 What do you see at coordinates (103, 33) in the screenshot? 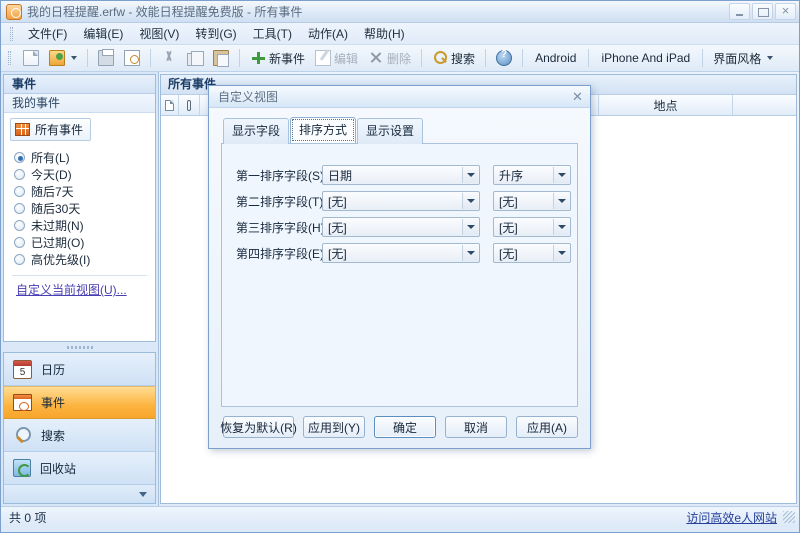
I see `menu-edit: 编辑(E)` at bounding box center [103, 33].